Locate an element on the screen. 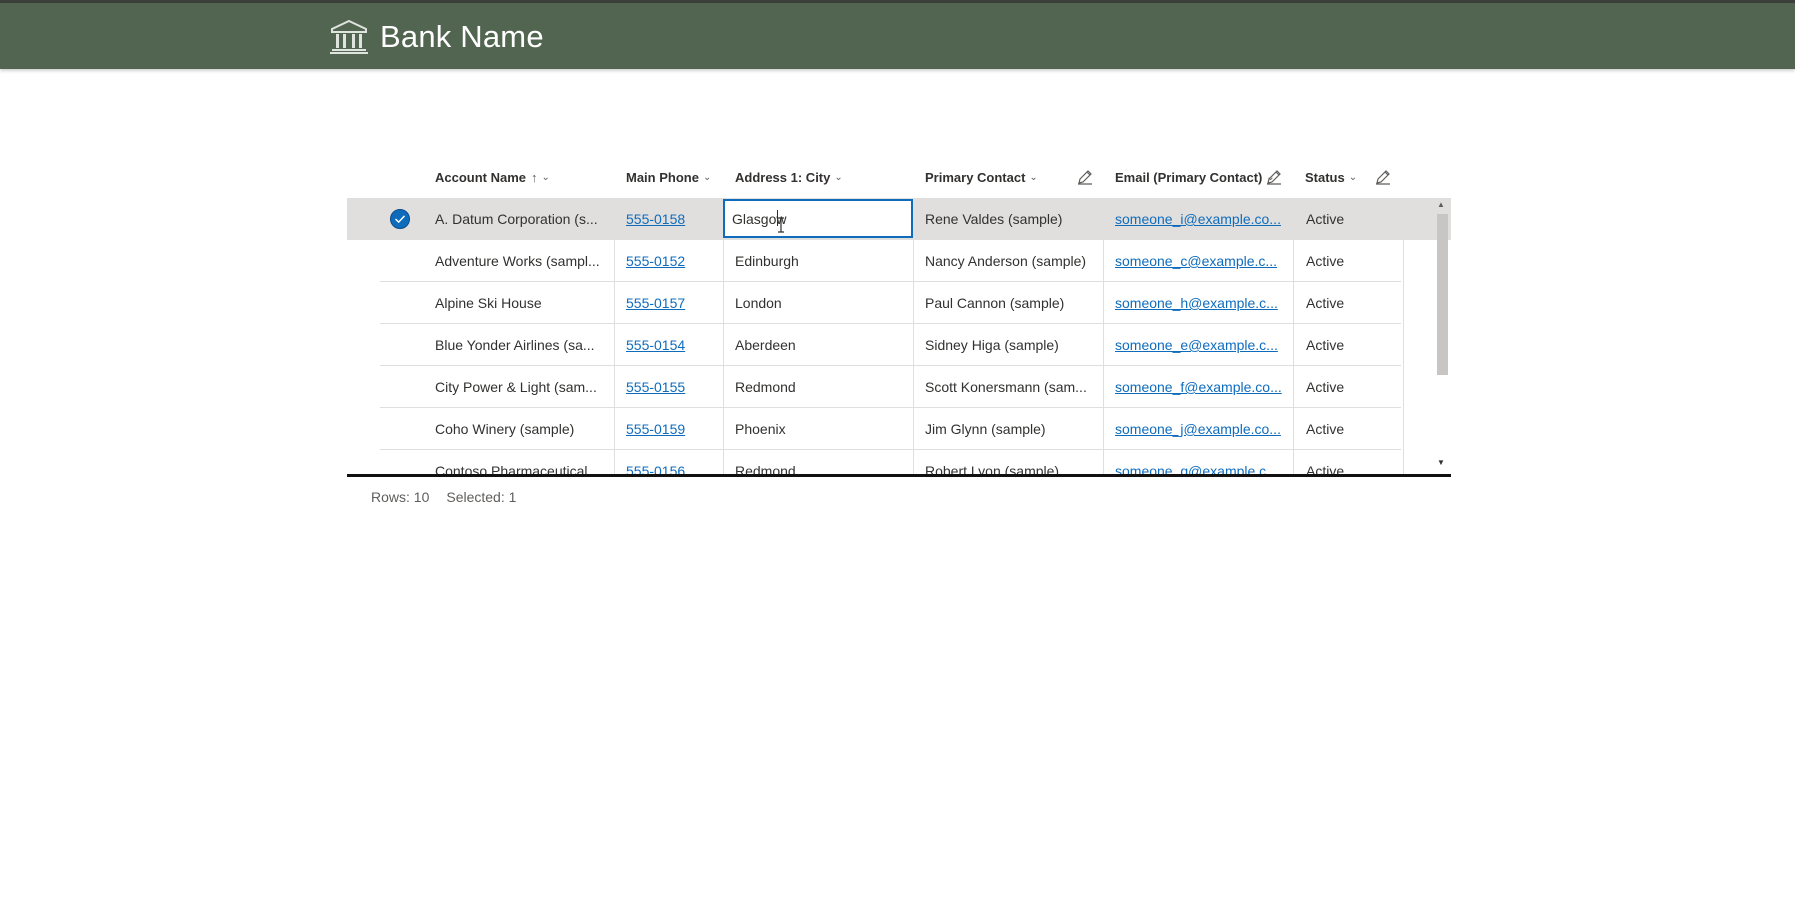  vertical-scrollbar: ▲ ▼ is located at coordinates (1441, 336).